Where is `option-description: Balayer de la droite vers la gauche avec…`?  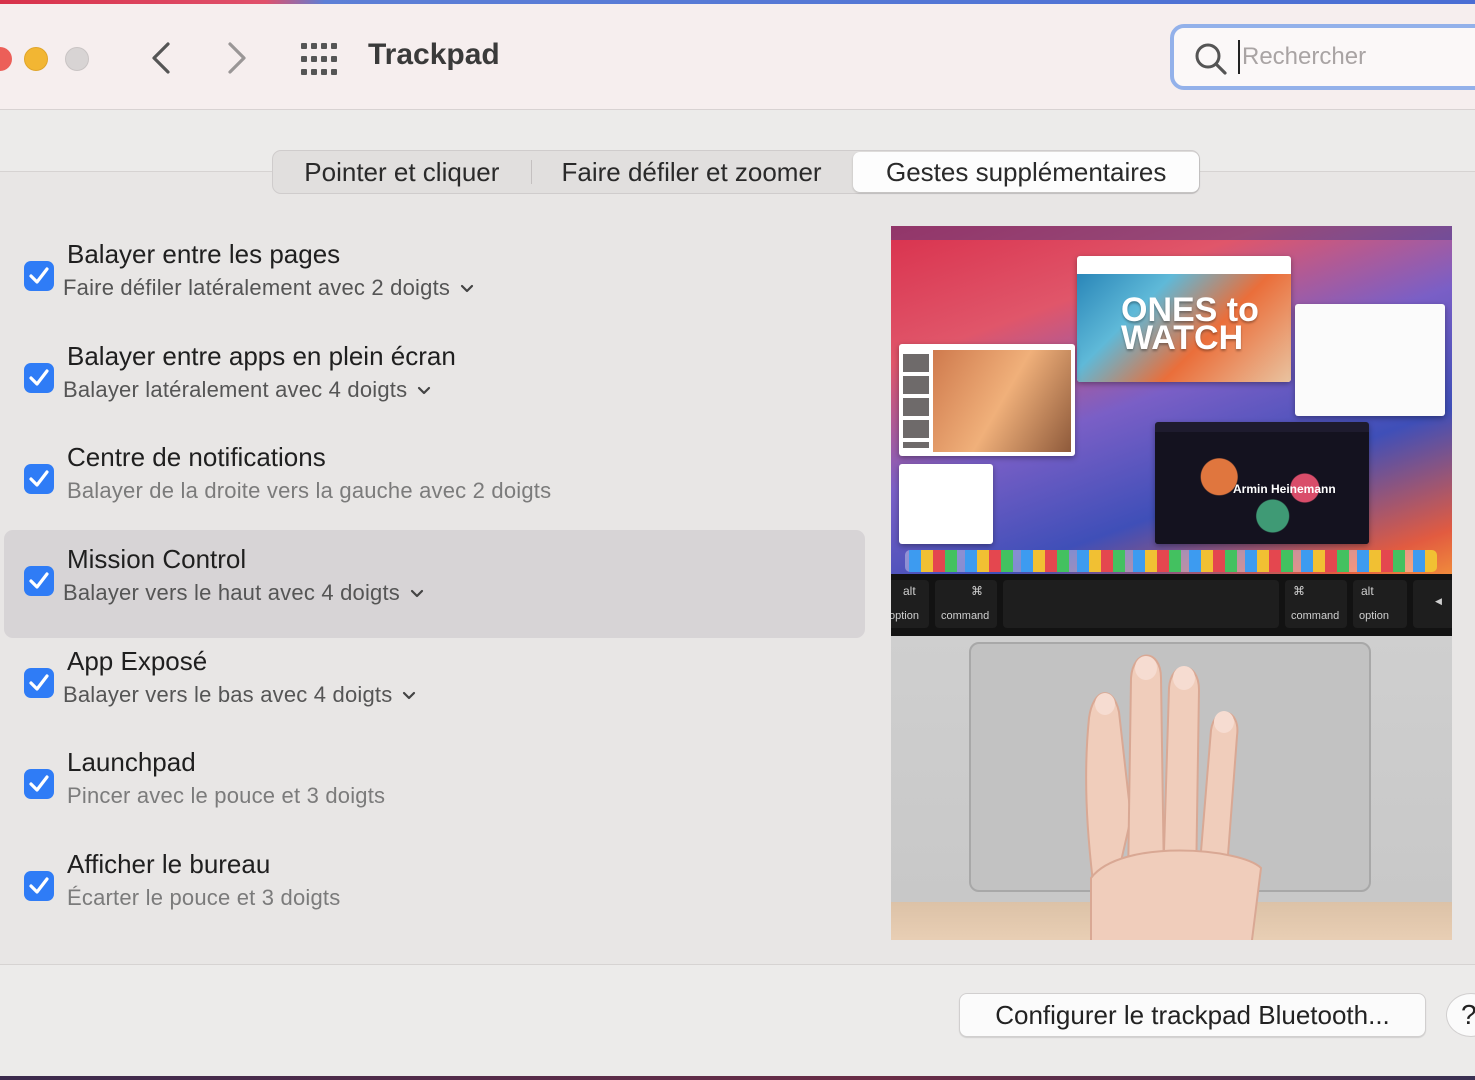 option-description: Balayer de la droite vers la gauche avec… is located at coordinates (309, 490).